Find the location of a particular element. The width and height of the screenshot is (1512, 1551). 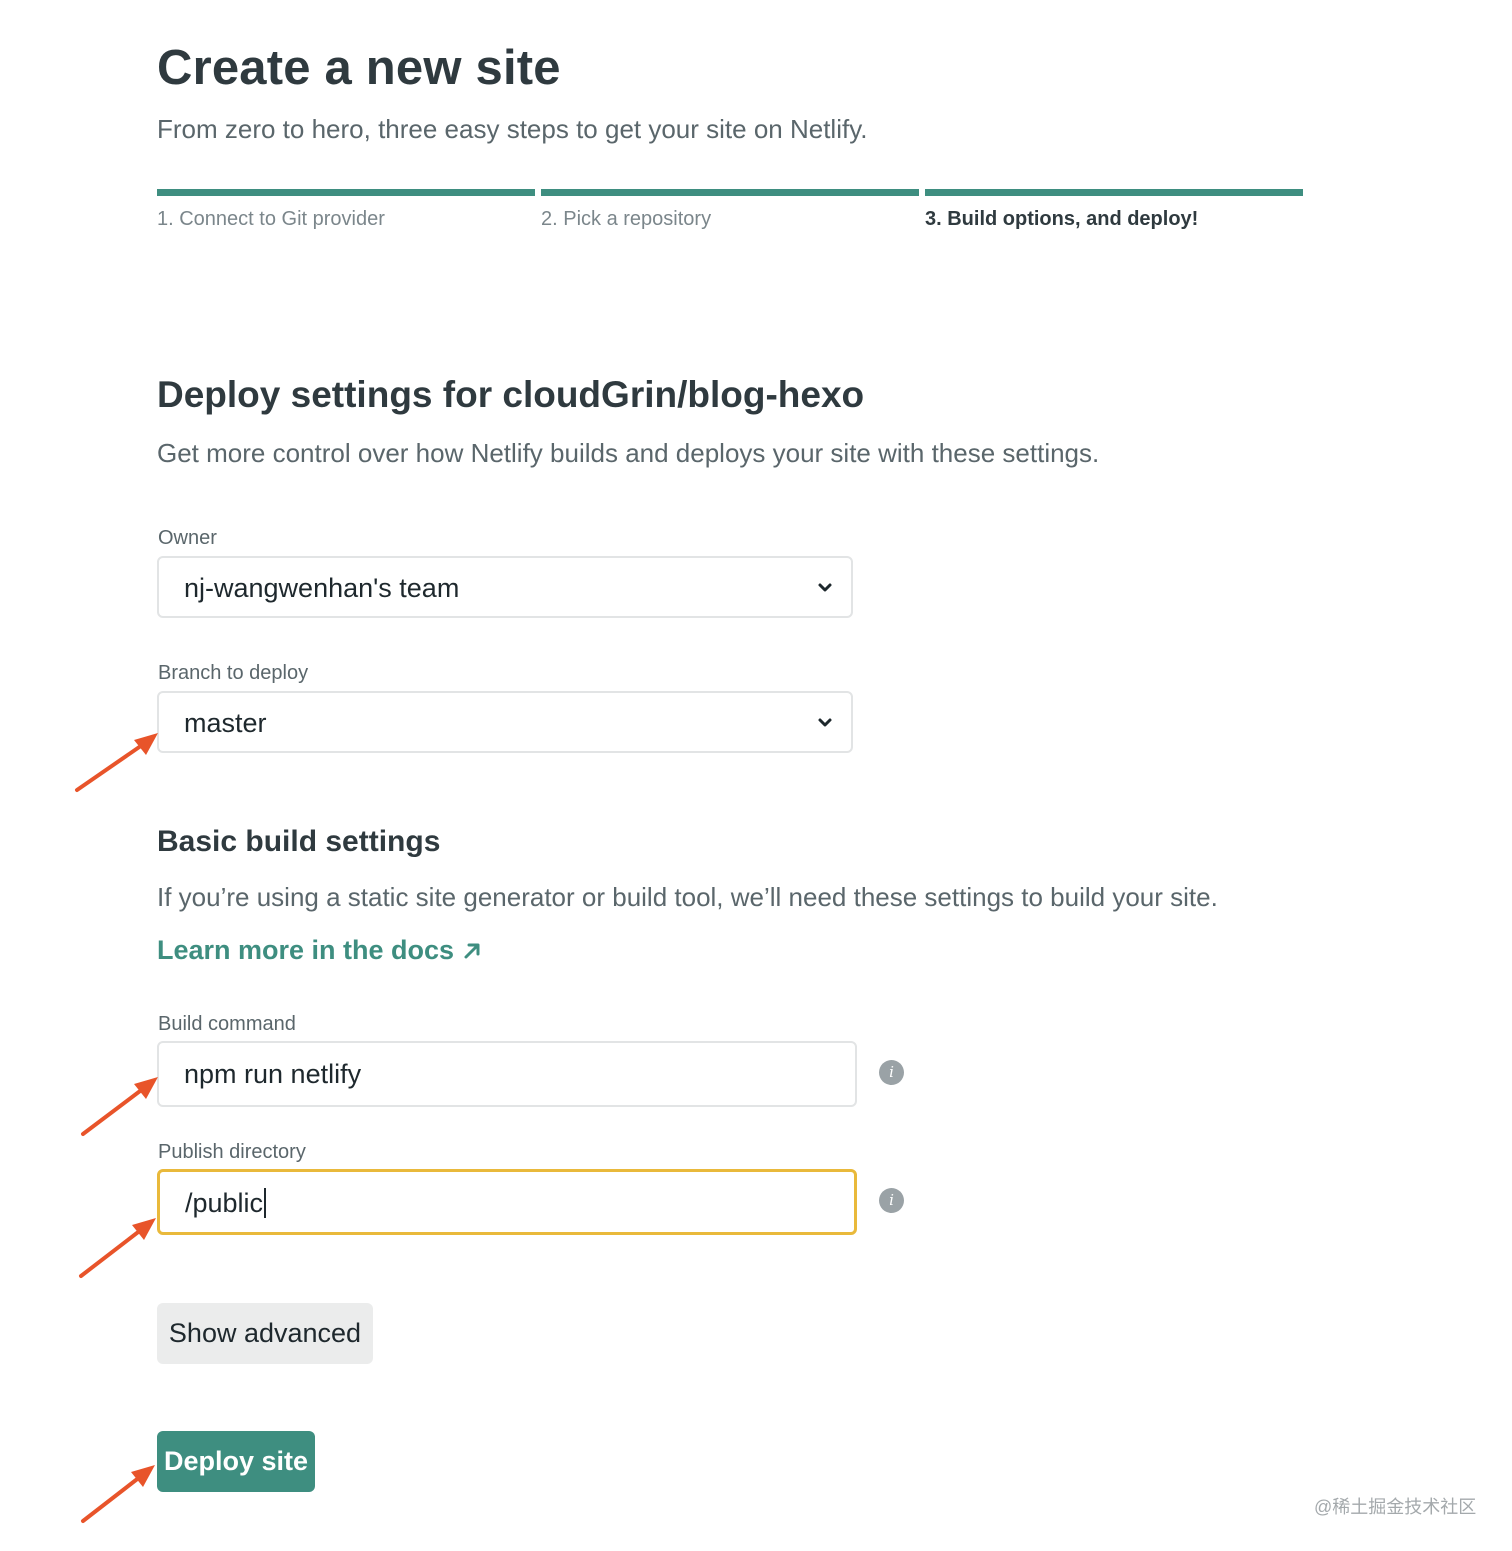

step-build-options: 3. Build options, and deploy! is located at coordinates (1114, 210).